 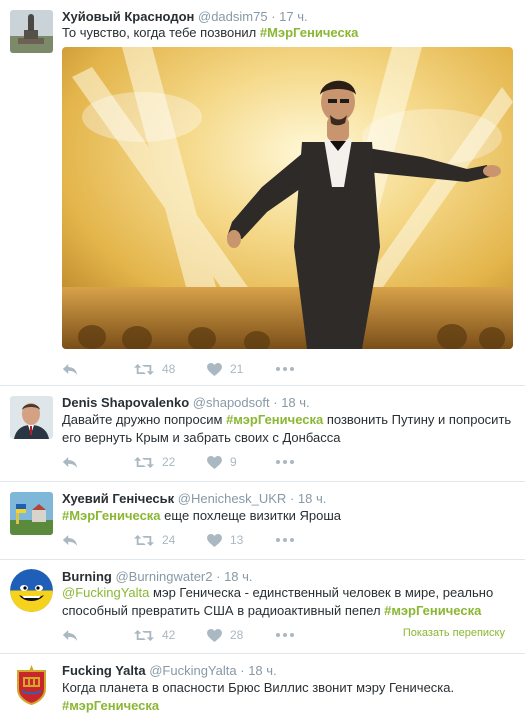 I want to click on retweet-count: 24, so click(x=169, y=540).